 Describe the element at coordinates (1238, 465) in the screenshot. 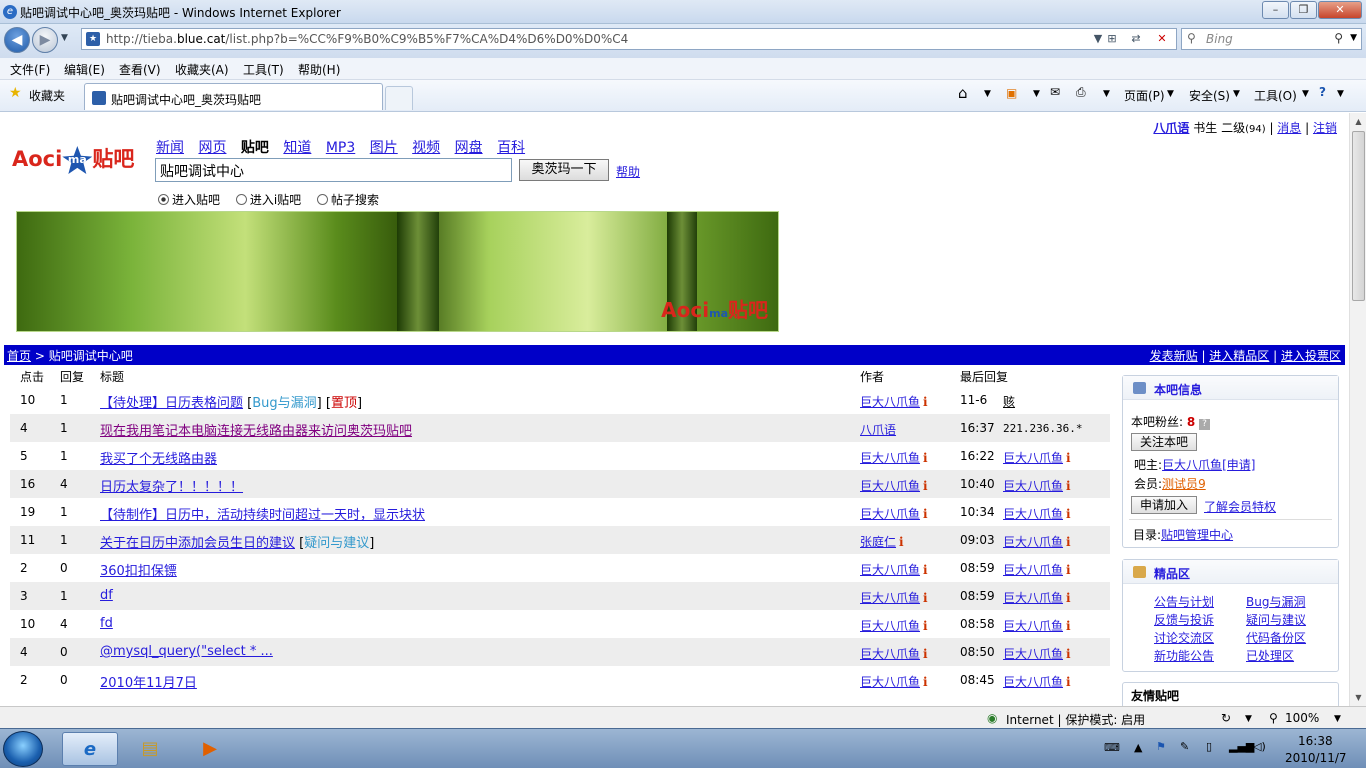

I see `owner-apply-link: [申请]` at that location.